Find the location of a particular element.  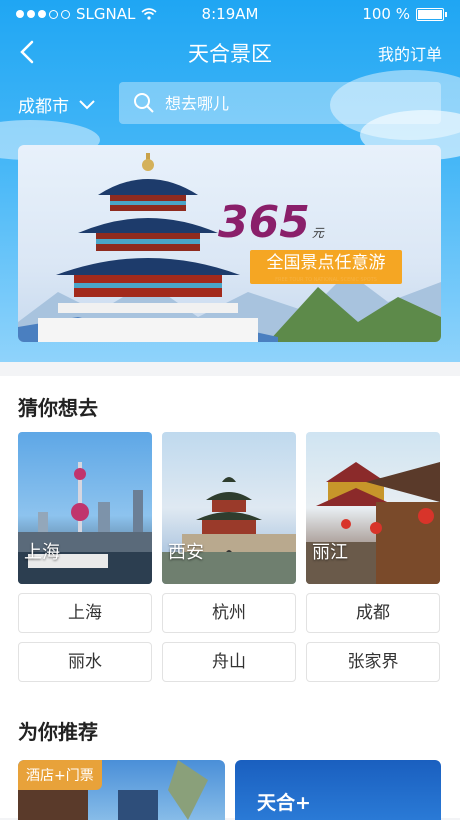

city-button: 上海 is located at coordinates (85, 613).